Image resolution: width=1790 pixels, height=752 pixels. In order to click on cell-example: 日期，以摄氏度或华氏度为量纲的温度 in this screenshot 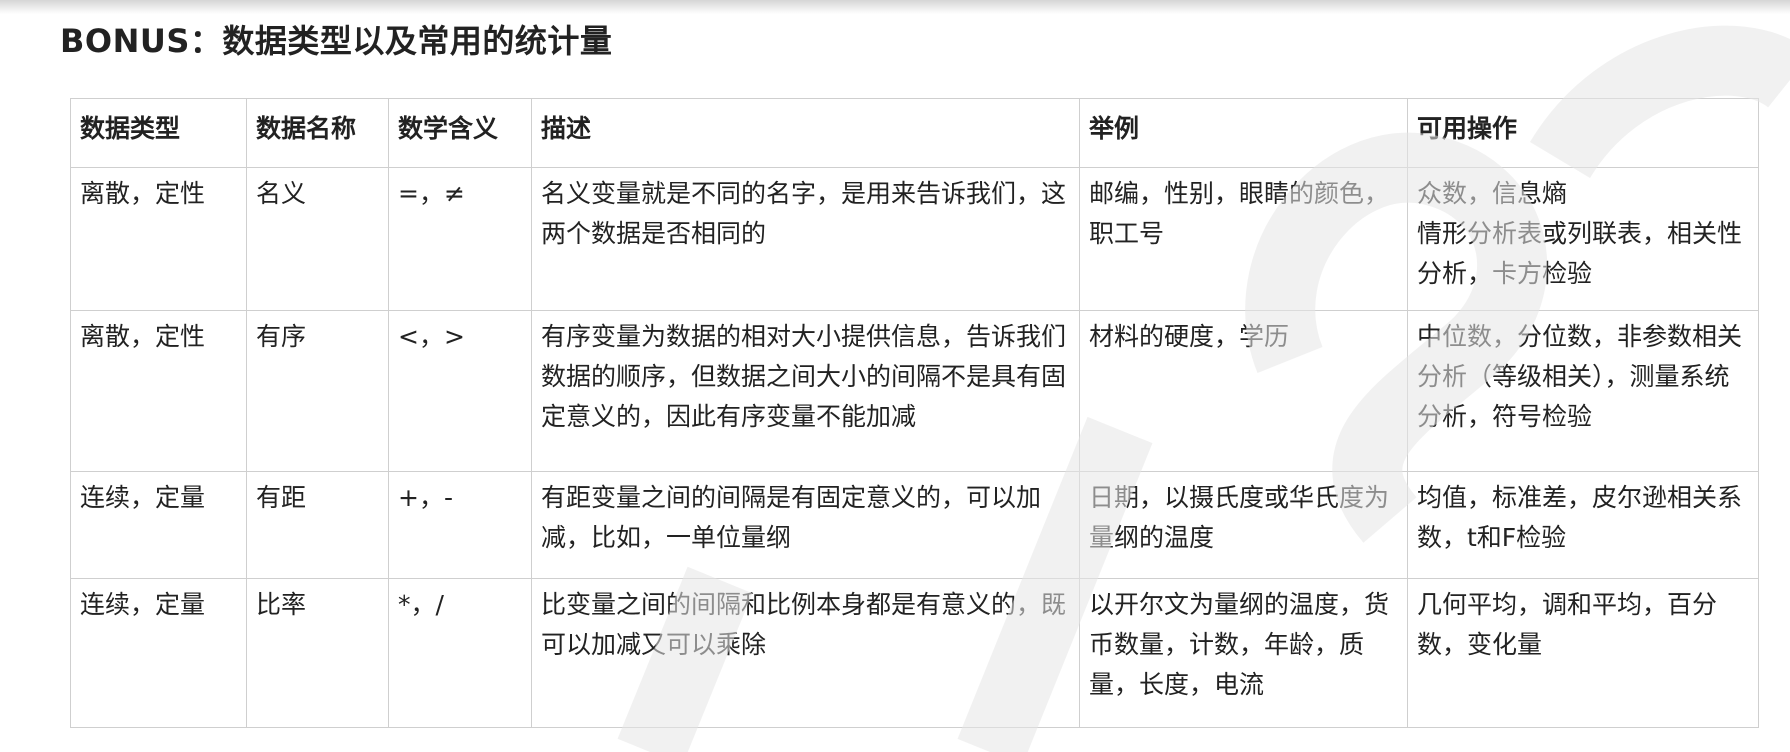, I will do `click(1243, 525)`.